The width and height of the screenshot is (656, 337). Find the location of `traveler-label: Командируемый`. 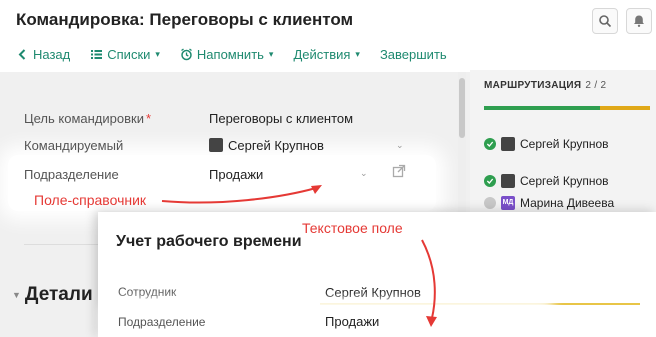

traveler-label: Командируемый is located at coordinates (74, 145).